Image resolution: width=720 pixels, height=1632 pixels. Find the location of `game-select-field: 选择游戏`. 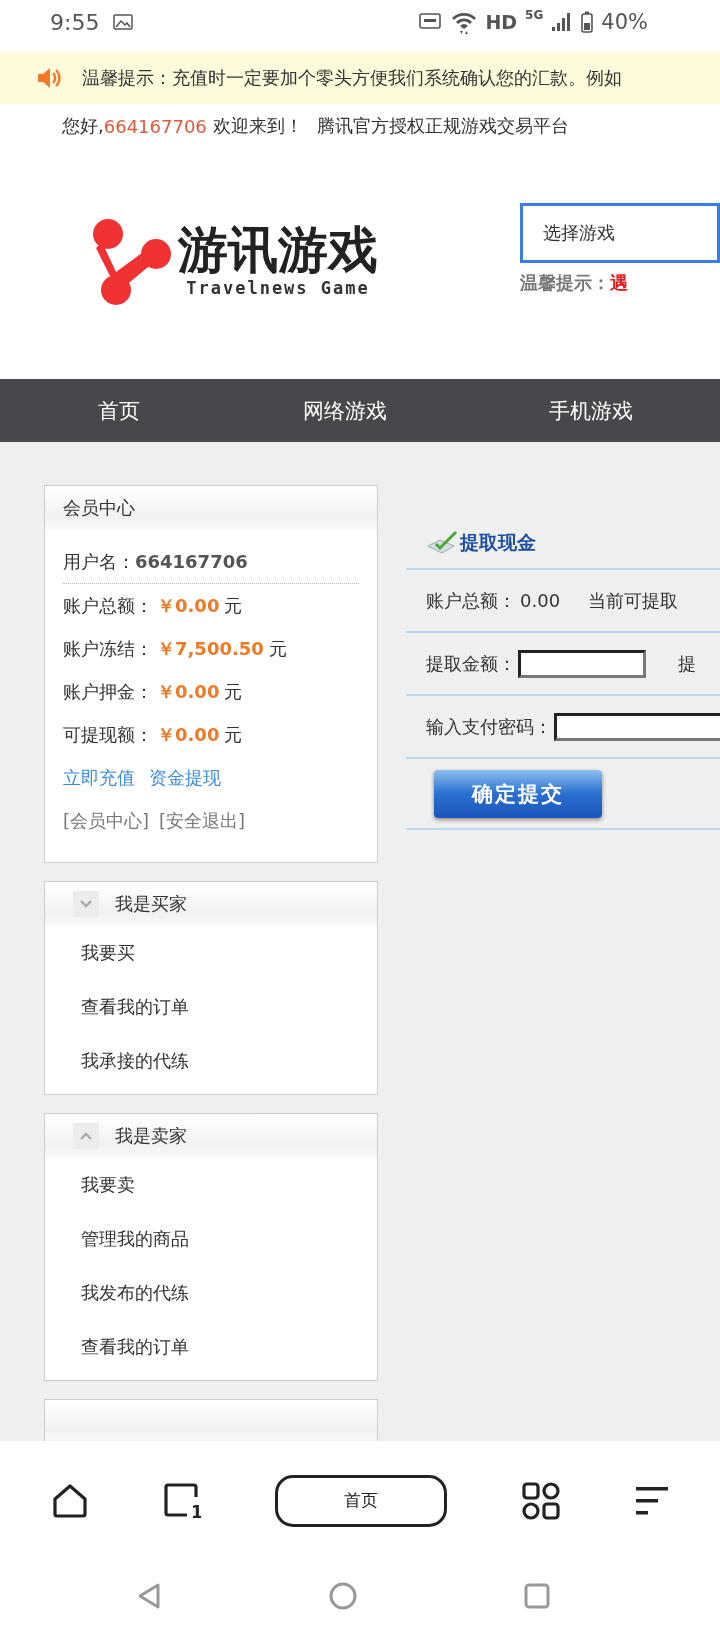

game-select-field: 选择游戏 is located at coordinates (620, 232).